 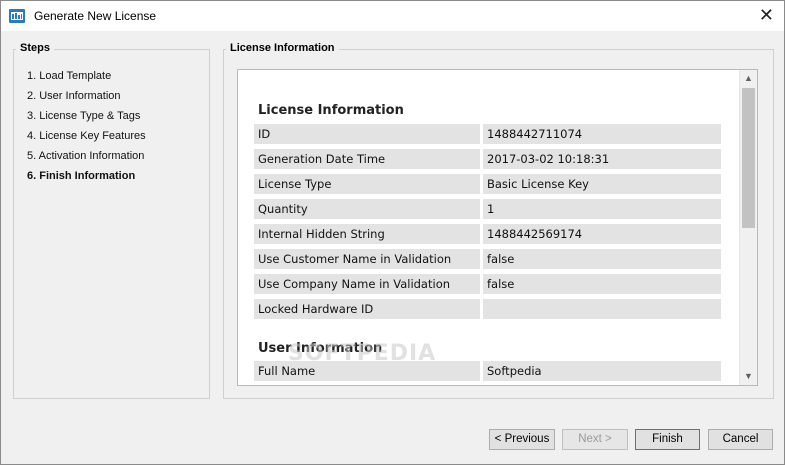 I want to click on row-value: Softpedia, so click(x=602, y=371).